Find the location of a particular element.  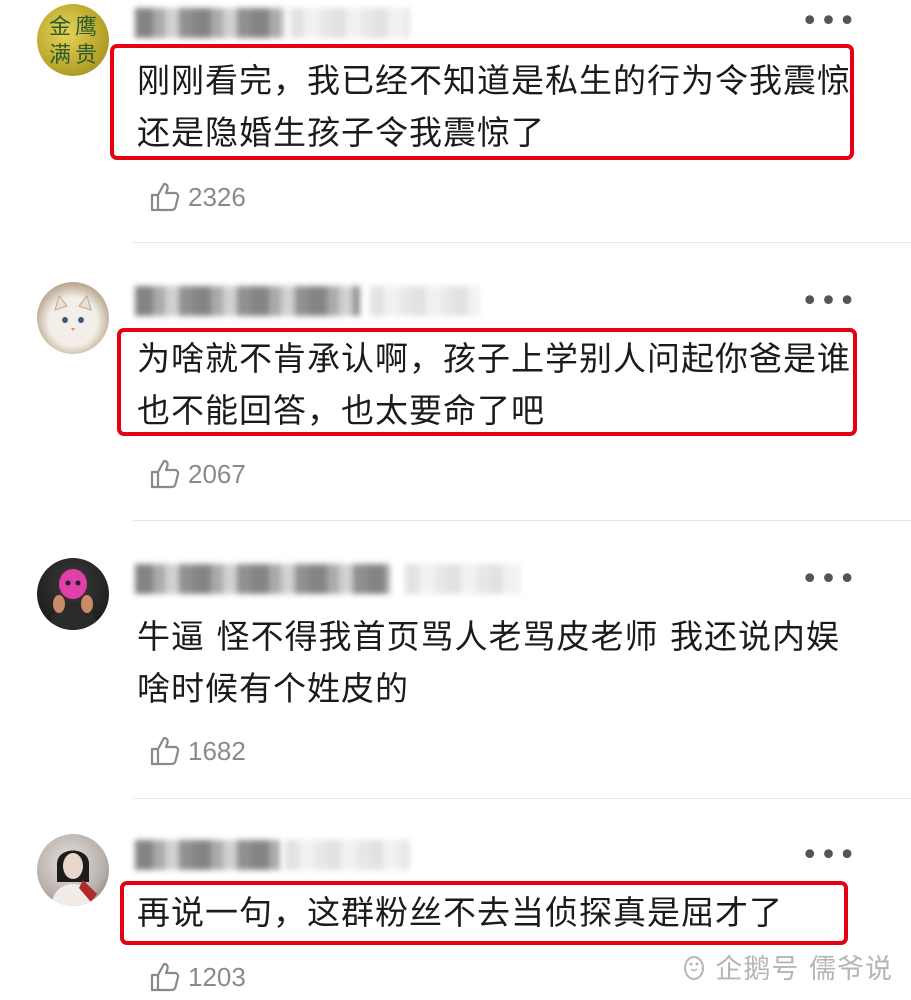

like-count: 2326 is located at coordinates (217, 196).